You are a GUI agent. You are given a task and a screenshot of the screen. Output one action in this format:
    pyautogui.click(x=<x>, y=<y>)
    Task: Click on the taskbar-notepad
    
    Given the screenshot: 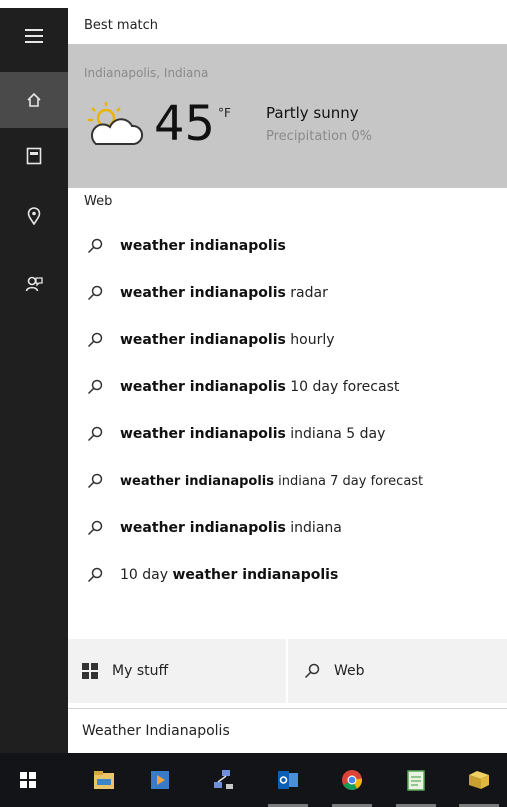 What is the action you would take?
    pyautogui.click(x=416, y=780)
    